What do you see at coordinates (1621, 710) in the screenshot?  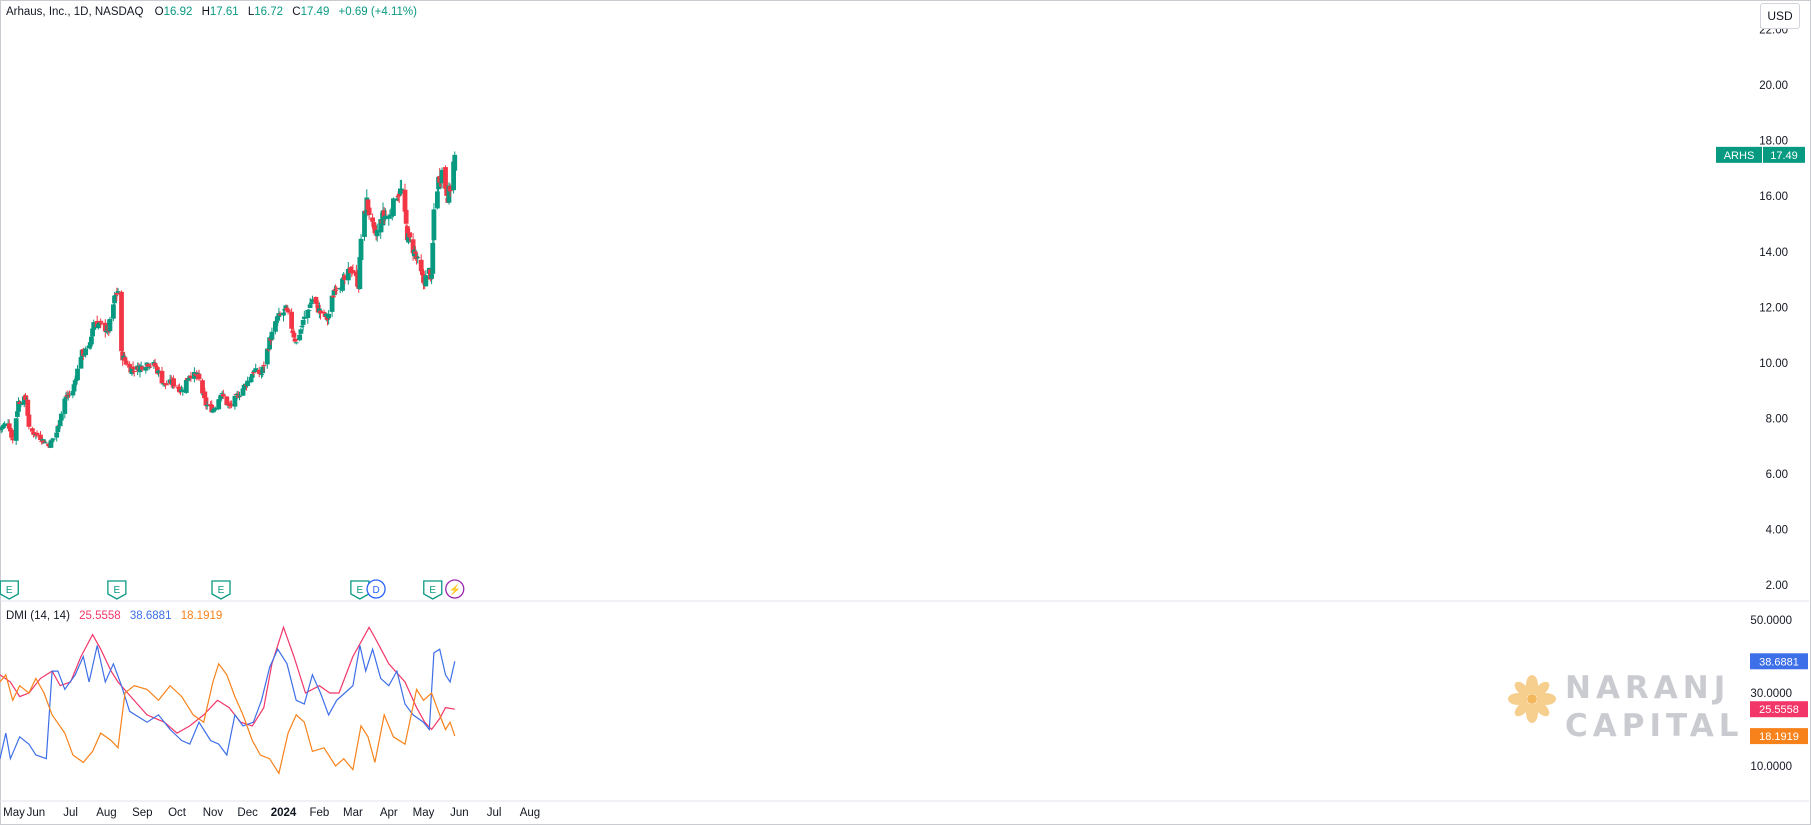 I see `naranj-capital-watermark: NARANJ CAPITAL` at bounding box center [1621, 710].